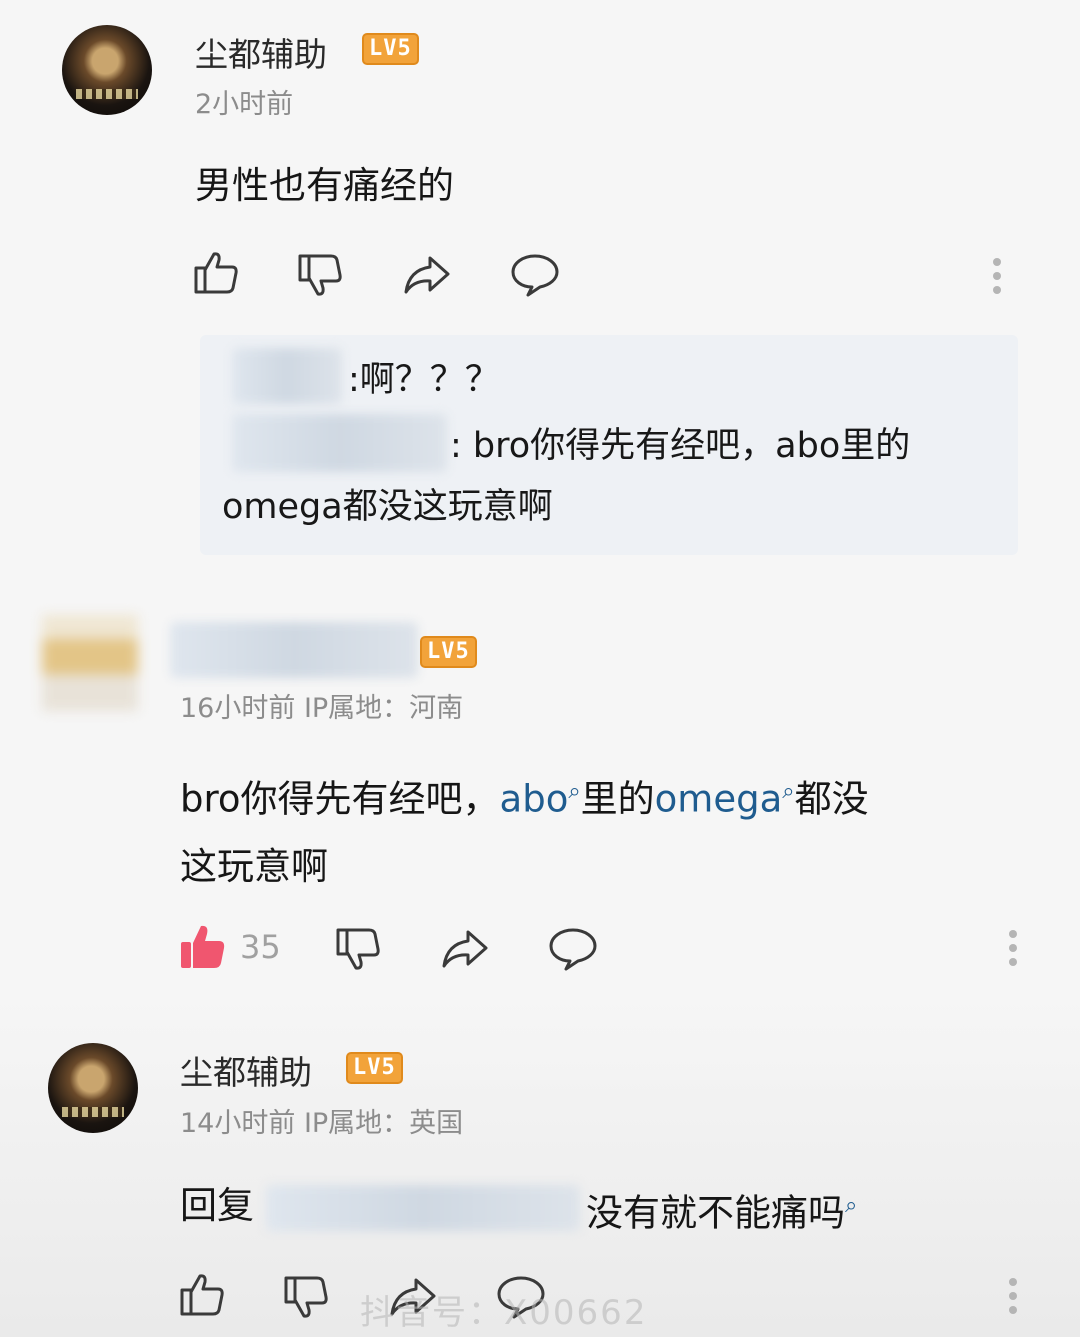 This screenshot has height=1337, width=1080. What do you see at coordinates (217, 1205) in the screenshot?
I see `reply-prefix: 回复` at bounding box center [217, 1205].